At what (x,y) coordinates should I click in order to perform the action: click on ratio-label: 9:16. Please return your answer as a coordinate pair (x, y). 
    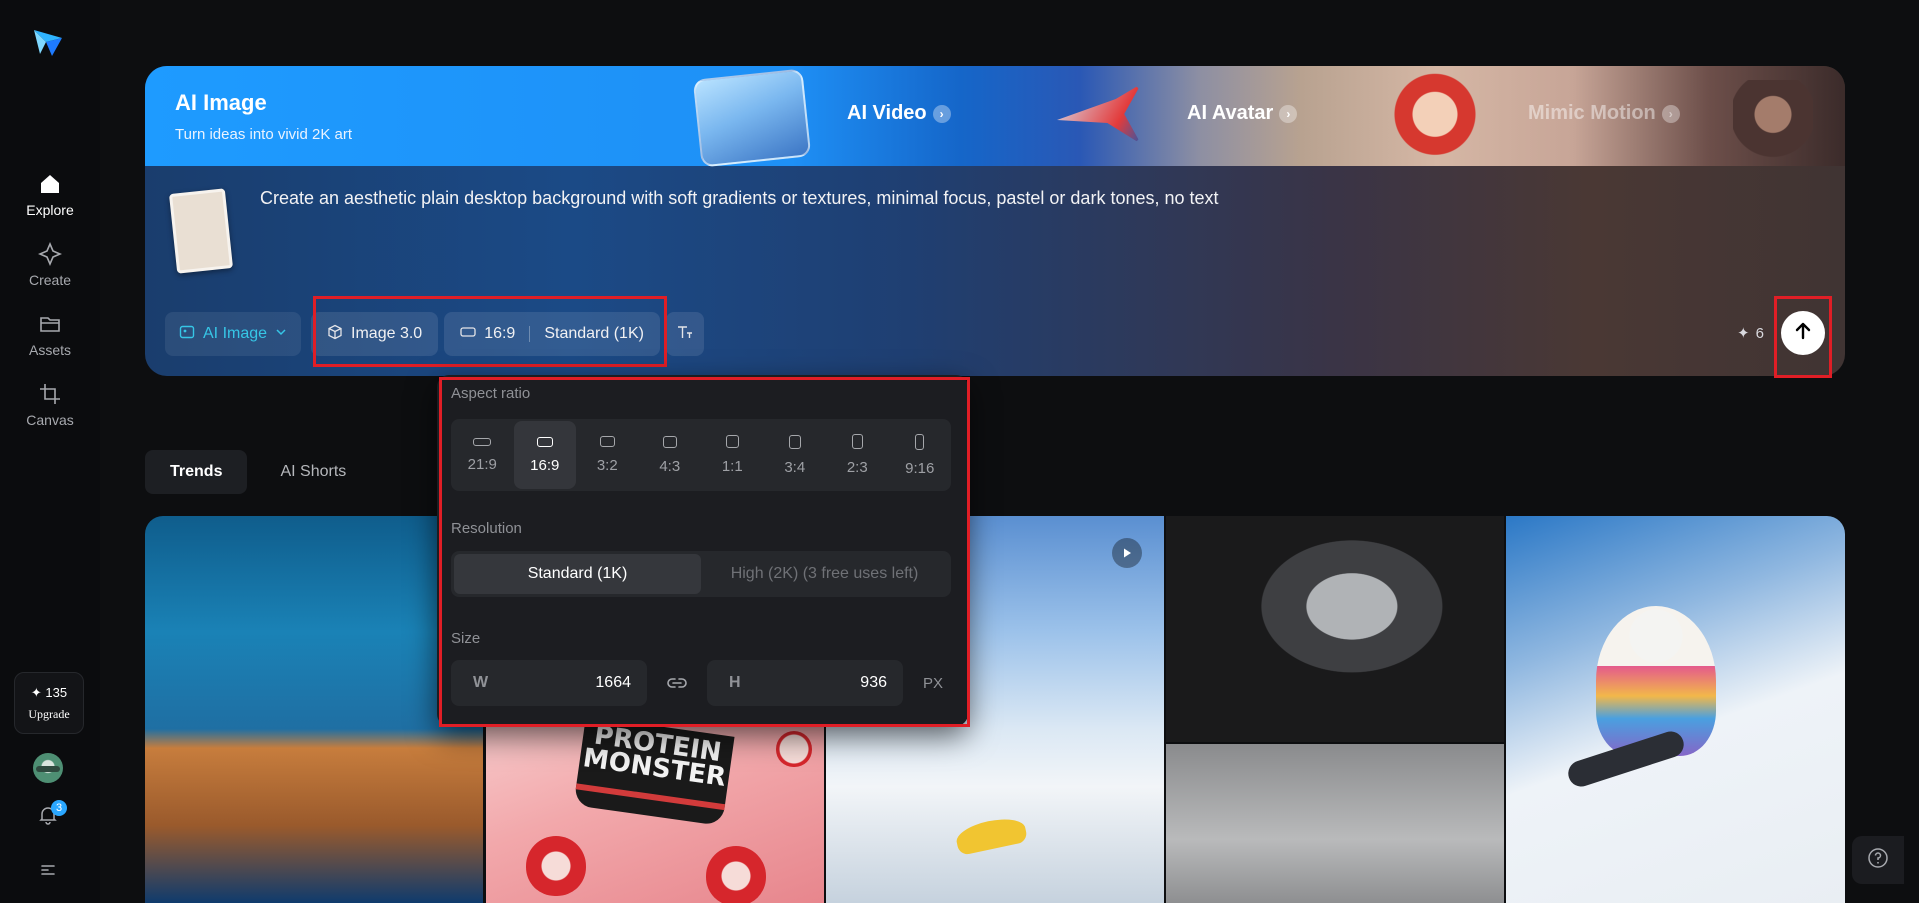
    Looking at the image, I should click on (920, 468).